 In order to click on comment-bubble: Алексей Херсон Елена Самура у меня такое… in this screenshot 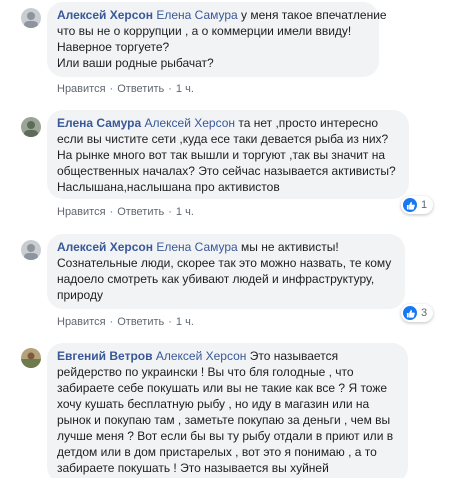, I will do `click(217, 39)`.